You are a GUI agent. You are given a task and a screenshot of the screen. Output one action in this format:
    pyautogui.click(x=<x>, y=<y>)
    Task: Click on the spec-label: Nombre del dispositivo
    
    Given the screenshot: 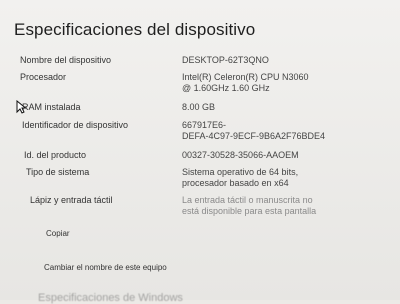 What is the action you would take?
    pyautogui.click(x=66, y=60)
    